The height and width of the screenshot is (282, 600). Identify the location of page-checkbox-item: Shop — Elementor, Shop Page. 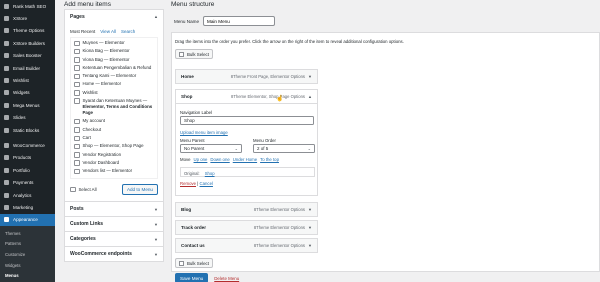
(114, 146).